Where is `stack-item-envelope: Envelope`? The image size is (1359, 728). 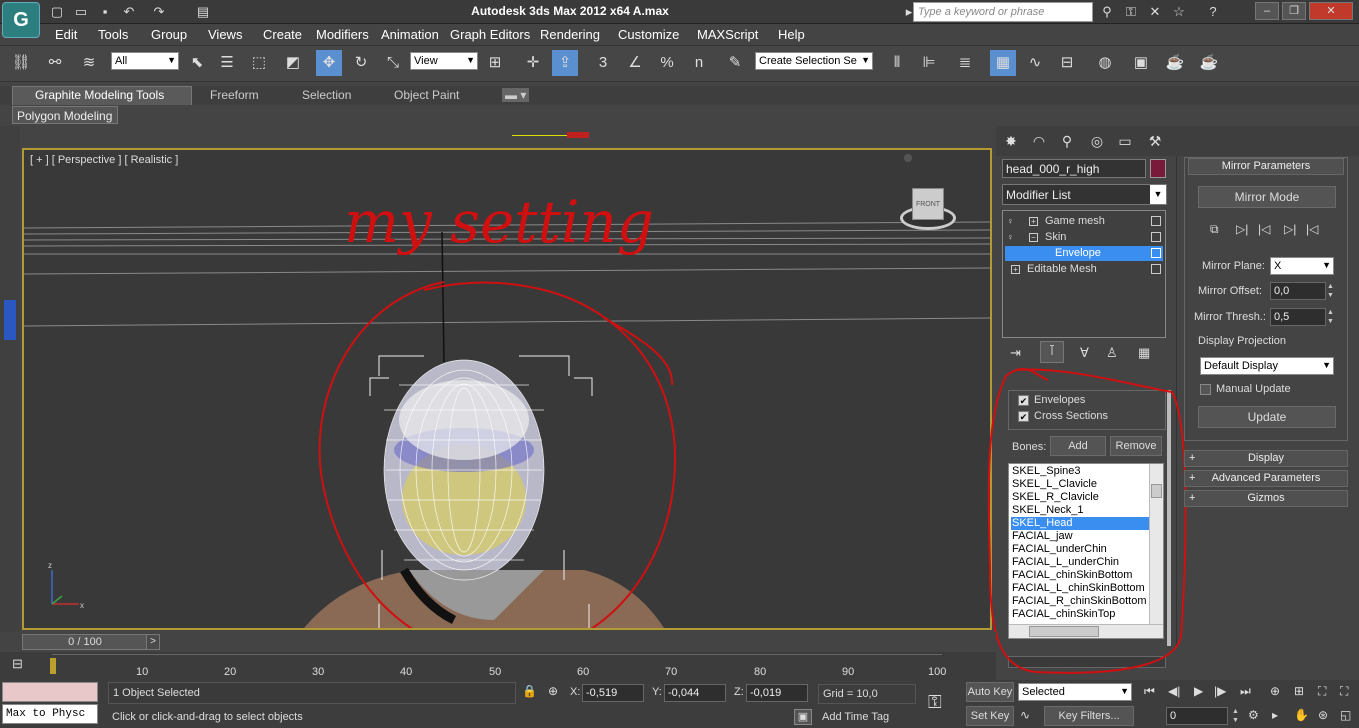 stack-item-envelope: Envelope is located at coordinates (1084, 253).